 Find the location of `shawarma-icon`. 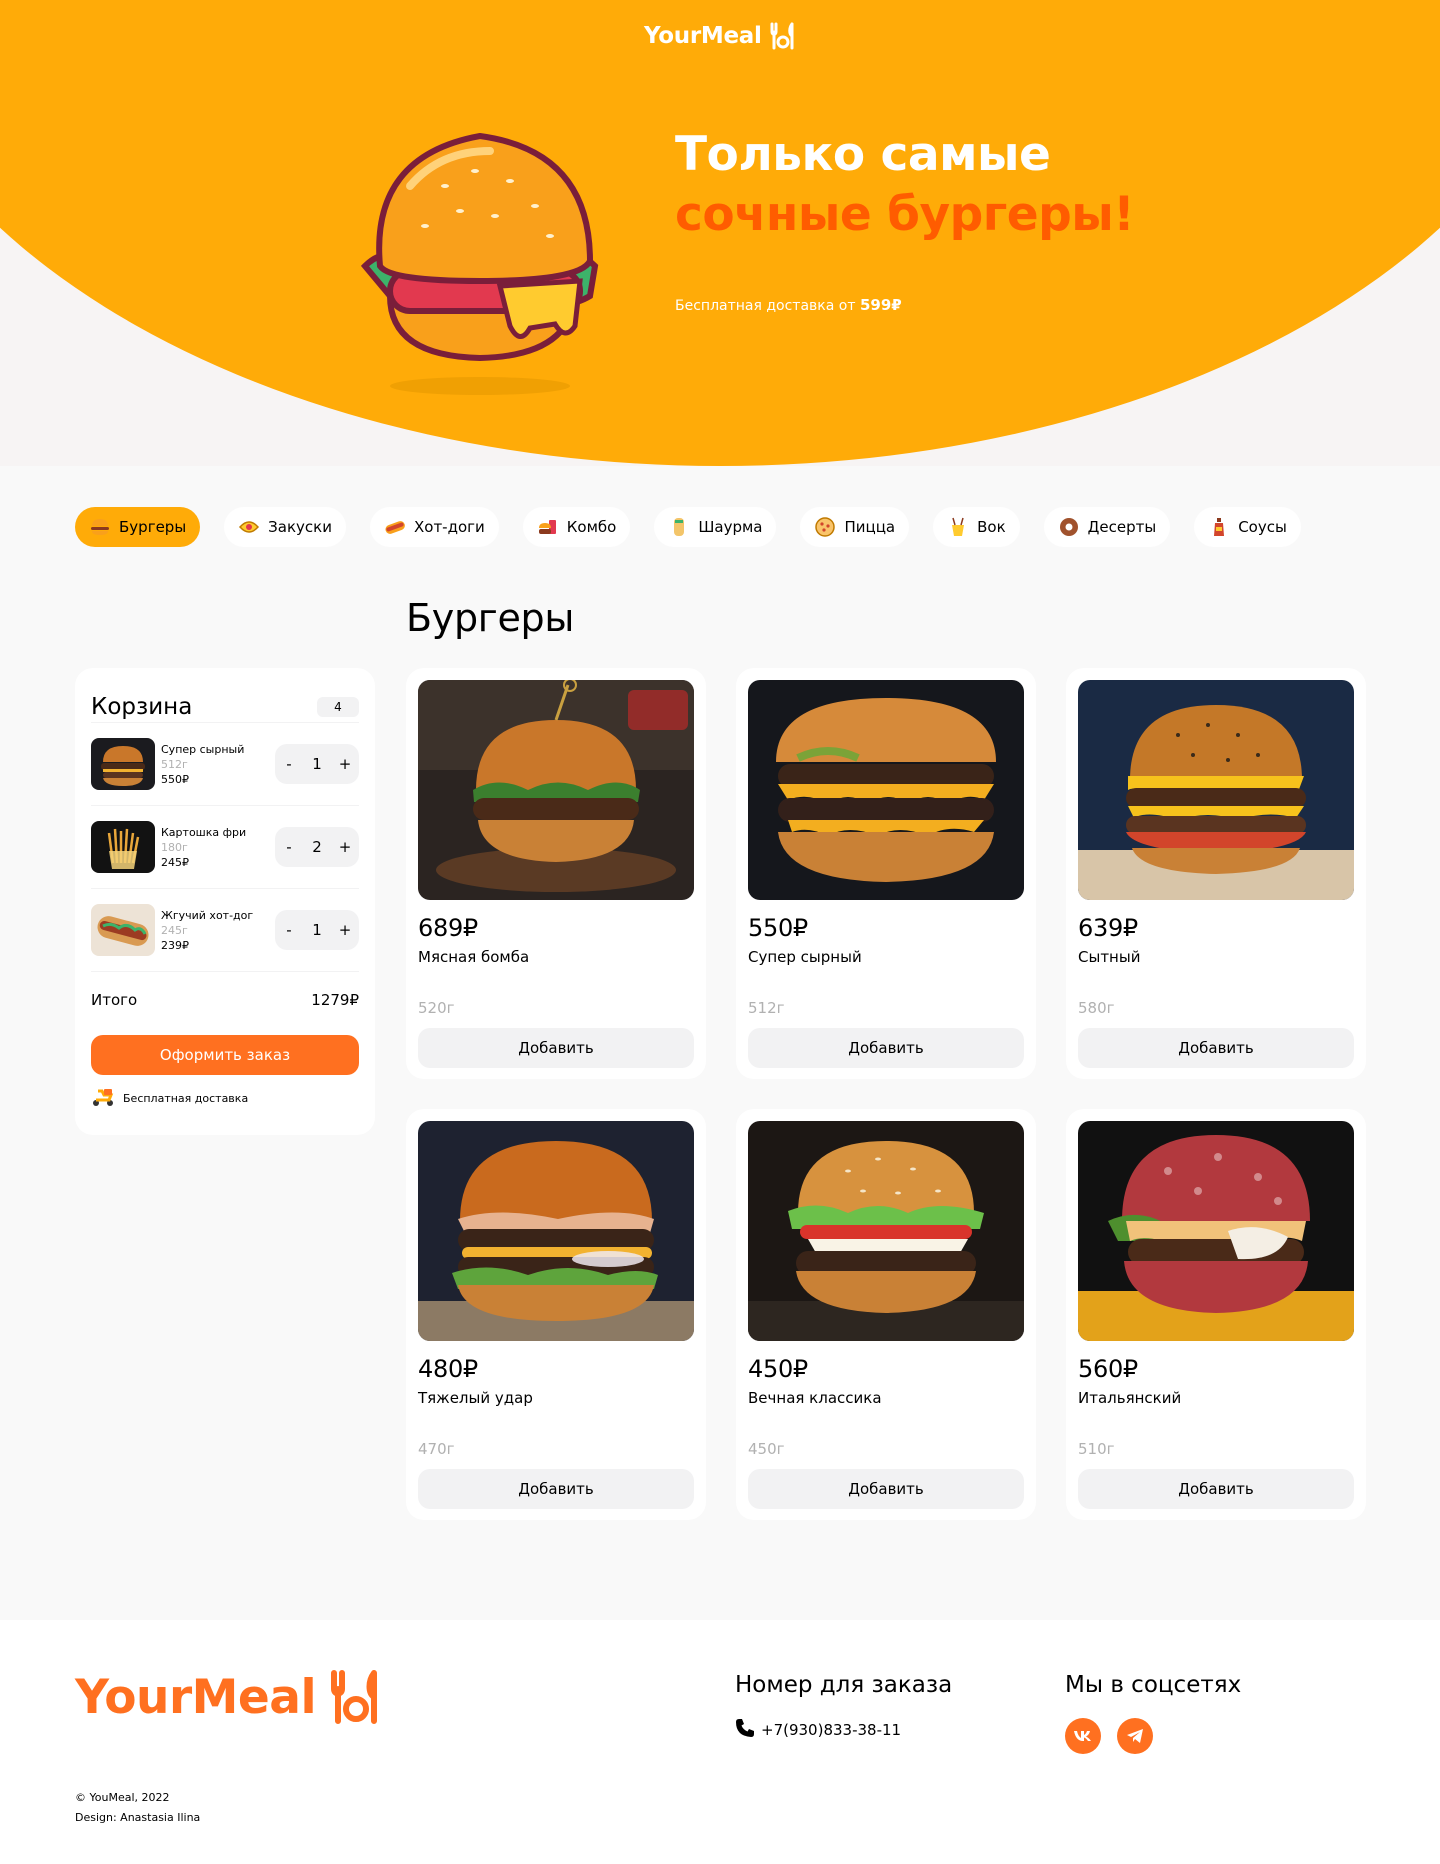

shawarma-icon is located at coordinates (679, 527).